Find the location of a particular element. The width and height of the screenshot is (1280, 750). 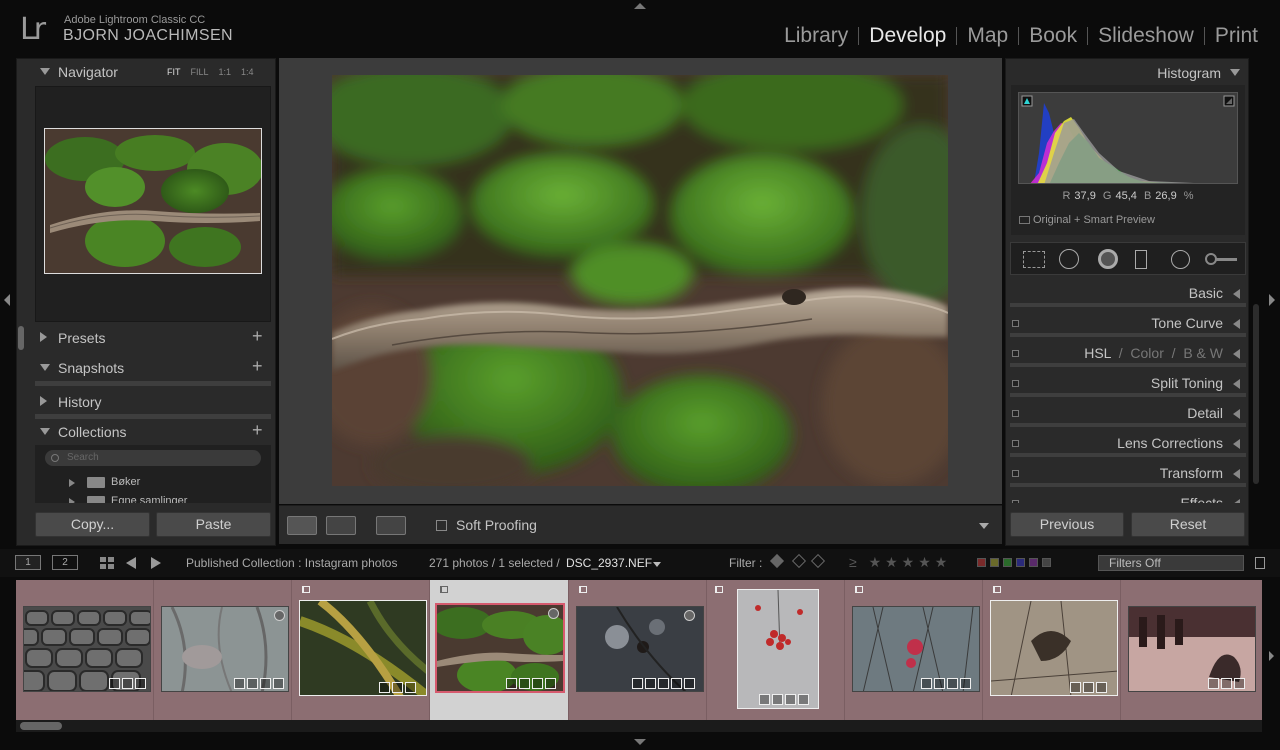

module-map: Map is located at coordinates (987, 36).